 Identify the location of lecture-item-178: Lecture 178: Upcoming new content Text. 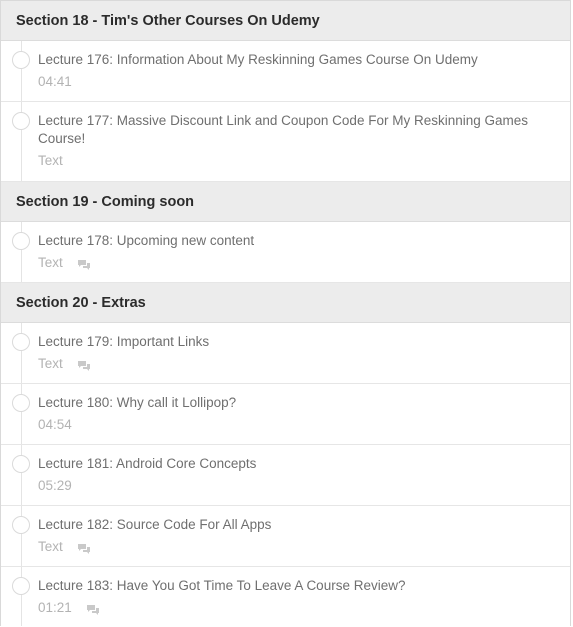
(285, 252).